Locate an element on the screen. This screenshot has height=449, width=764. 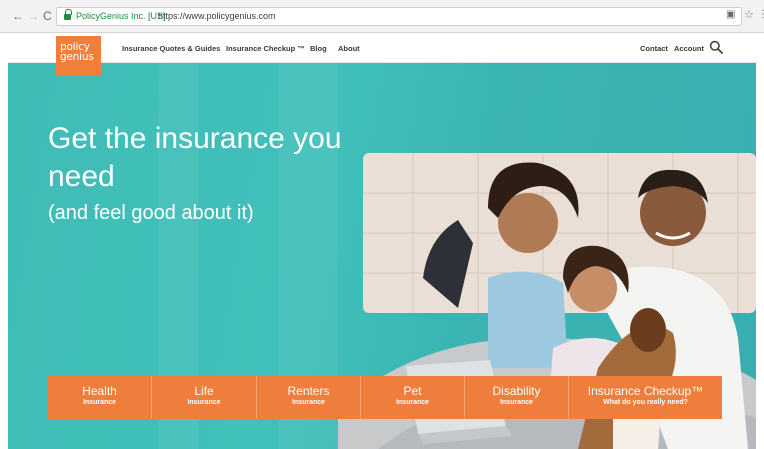
back-arrow-icon: ← is located at coordinates (18, 16).